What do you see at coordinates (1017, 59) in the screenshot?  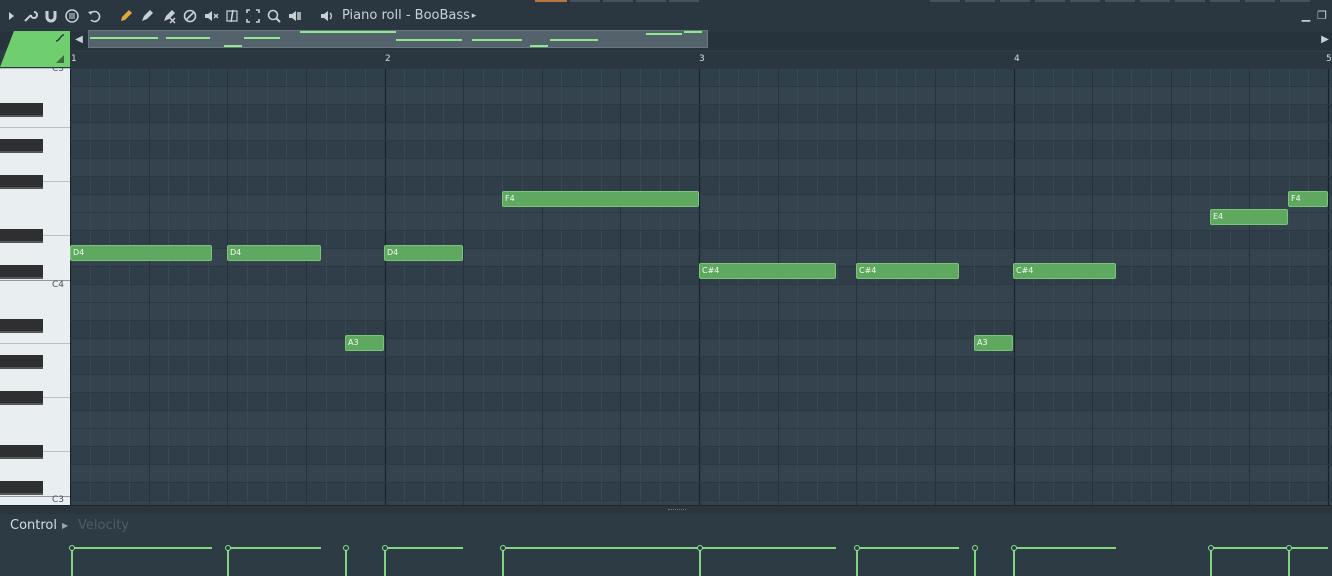 I see `bar-label: 4` at bounding box center [1017, 59].